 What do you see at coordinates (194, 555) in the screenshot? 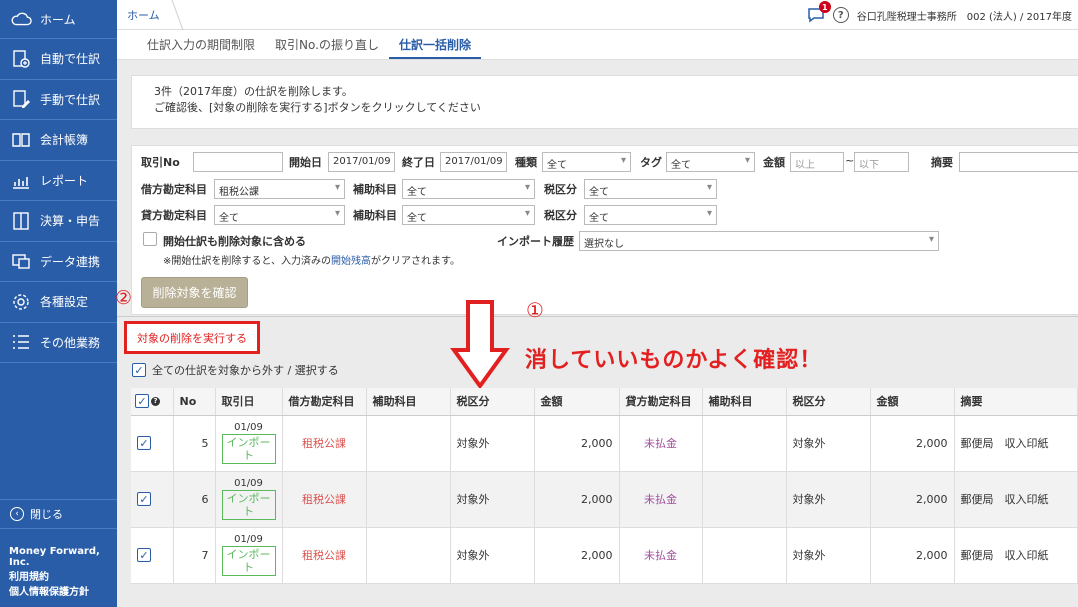
I see `cell-no: 7` at bounding box center [194, 555].